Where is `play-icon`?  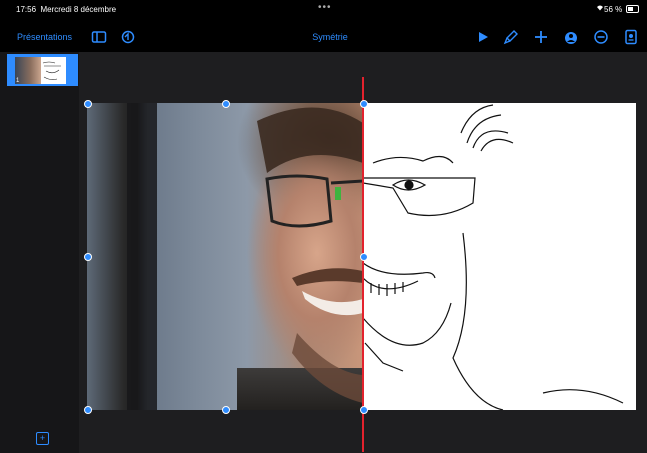
play-icon is located at coordinates (483, 37).